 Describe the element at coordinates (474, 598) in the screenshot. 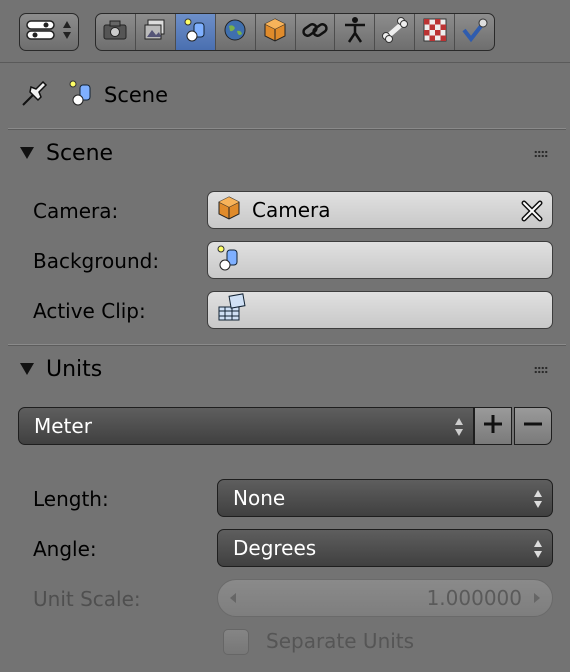

I see `unit-scale-value: 1.000000` at that location.